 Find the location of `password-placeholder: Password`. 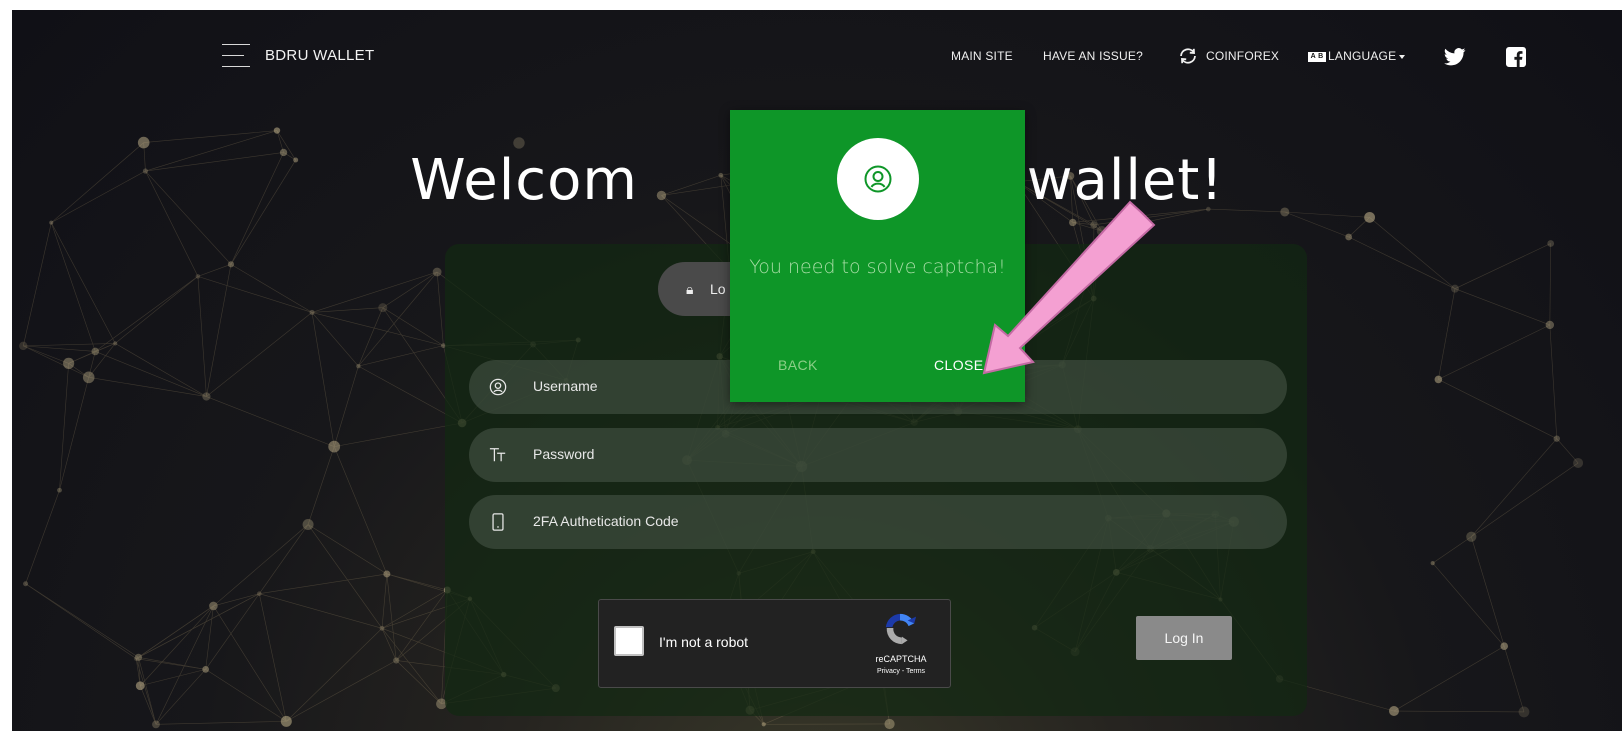

password-placeholder: Password is located at coordinates (564, 454).